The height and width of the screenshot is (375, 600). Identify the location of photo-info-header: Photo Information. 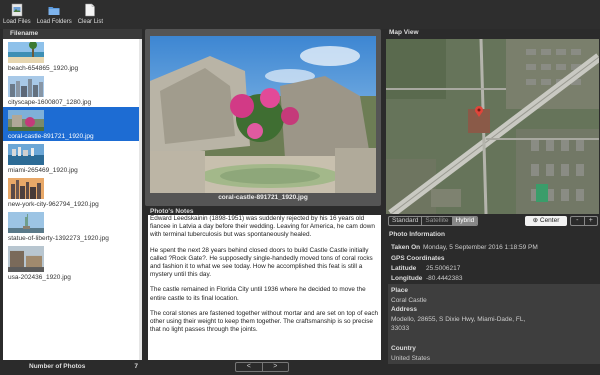
(417, 234).